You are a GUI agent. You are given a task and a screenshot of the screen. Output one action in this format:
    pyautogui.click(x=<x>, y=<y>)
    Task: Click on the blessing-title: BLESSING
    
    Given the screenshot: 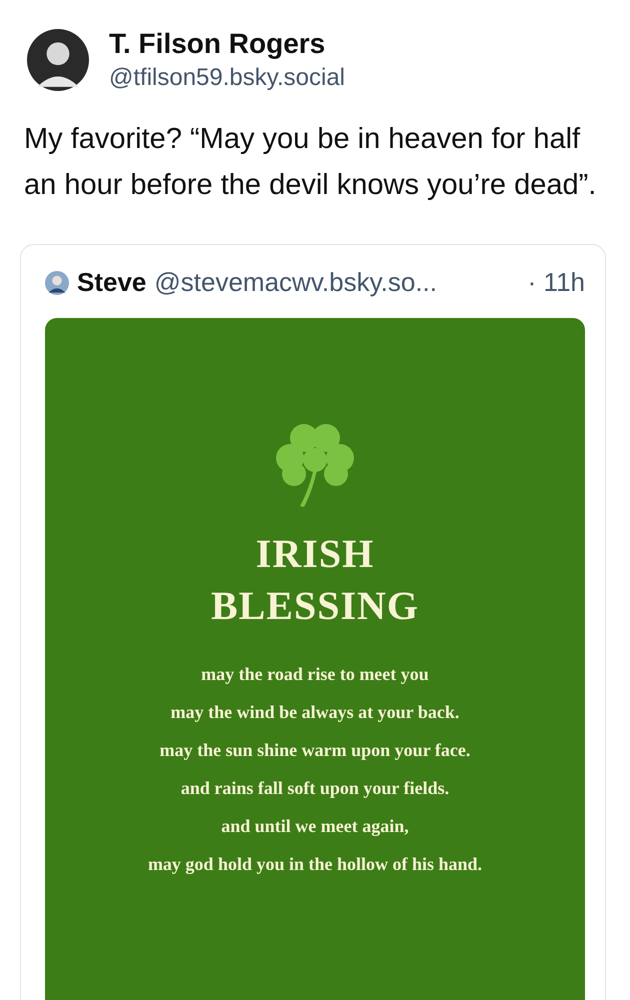 What is the action you would take?
    pyautogui.click(x=315, y=606)
    